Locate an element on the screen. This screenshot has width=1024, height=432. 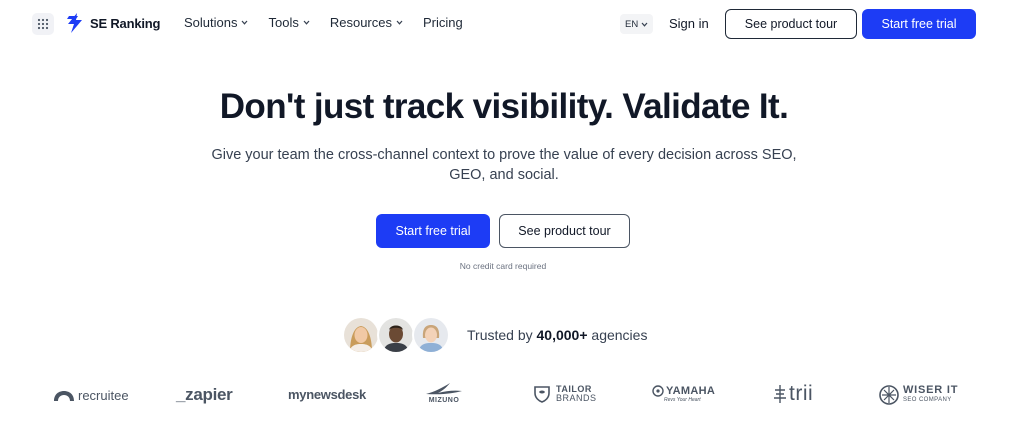
nav-pricing: Pricing is located at coordinates (443, 22).